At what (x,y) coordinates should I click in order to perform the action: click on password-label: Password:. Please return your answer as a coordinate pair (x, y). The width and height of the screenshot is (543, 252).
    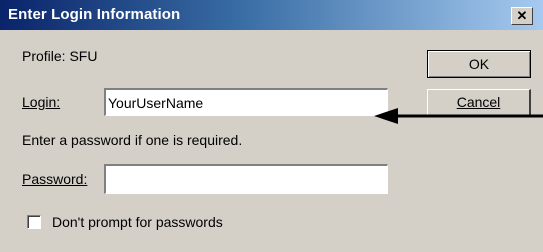
    Looking at the image, I should click on (55, 179).